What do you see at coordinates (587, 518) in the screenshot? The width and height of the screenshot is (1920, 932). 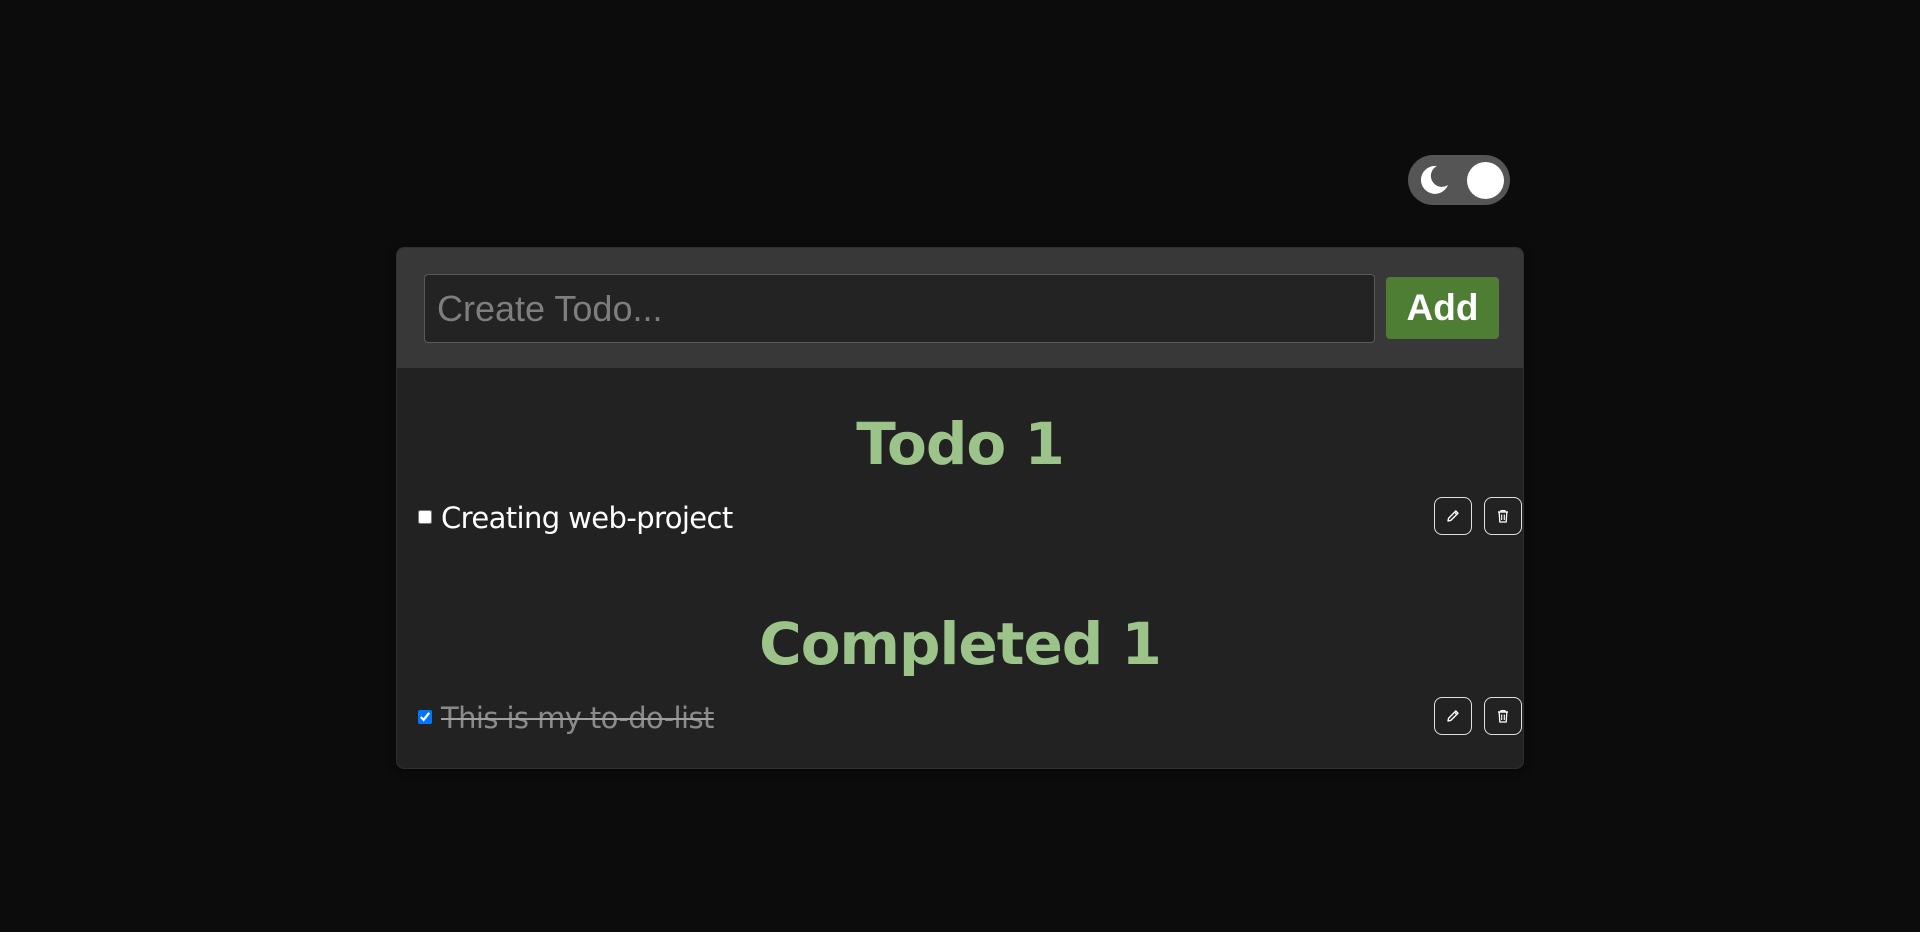 I see `todo-item-label: Creating web-project` at bounding box center [587, 518].